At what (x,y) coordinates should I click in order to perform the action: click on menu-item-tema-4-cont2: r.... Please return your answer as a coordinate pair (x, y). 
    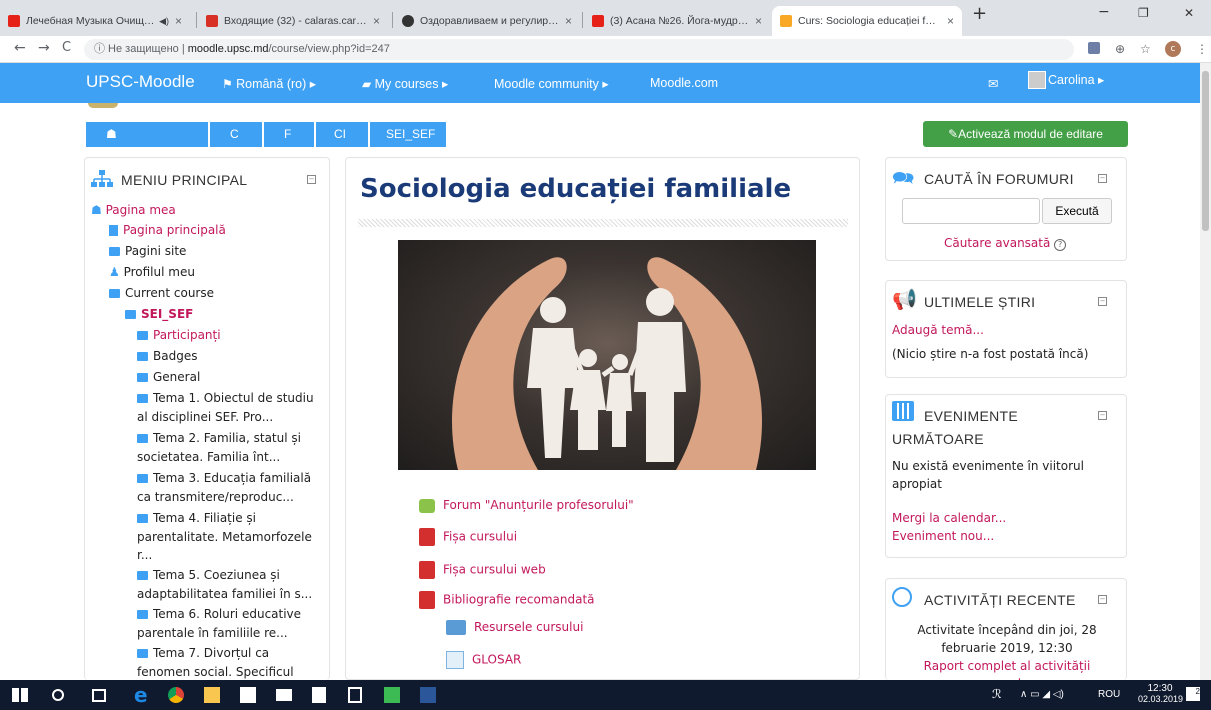
    Looking at the image, I should click on (144, 555).